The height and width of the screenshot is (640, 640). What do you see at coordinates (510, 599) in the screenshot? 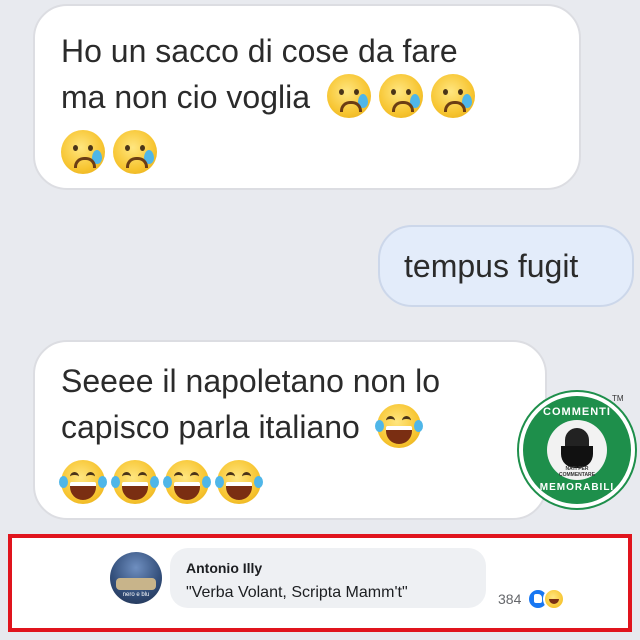
I see `reaction-count: 384` at bounding box center [510, 599].